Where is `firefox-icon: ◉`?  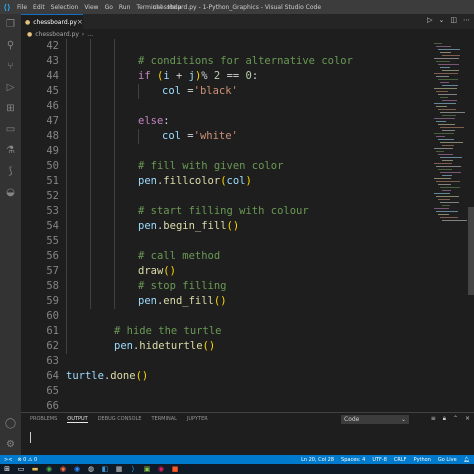 firefox-icon: ◉ is located at coordinates (63, 469).